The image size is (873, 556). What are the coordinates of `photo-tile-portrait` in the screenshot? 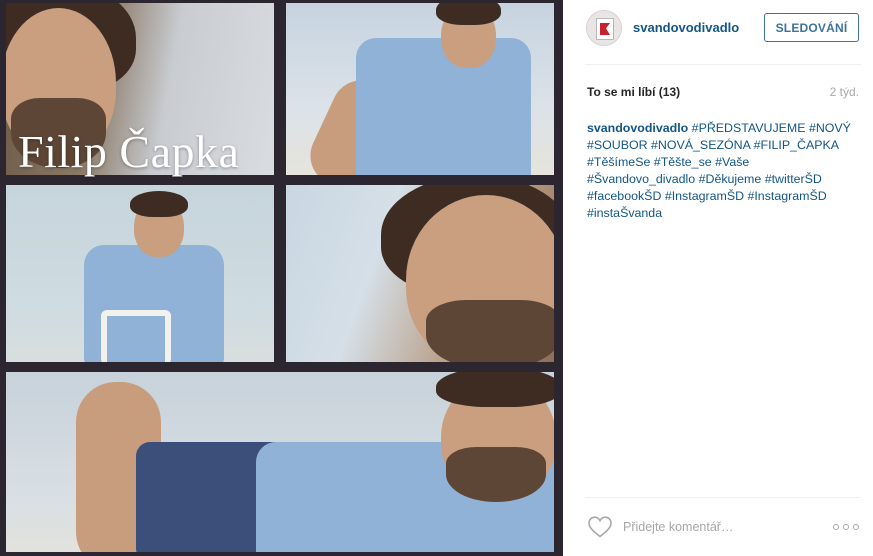 It's located at (420, 273).